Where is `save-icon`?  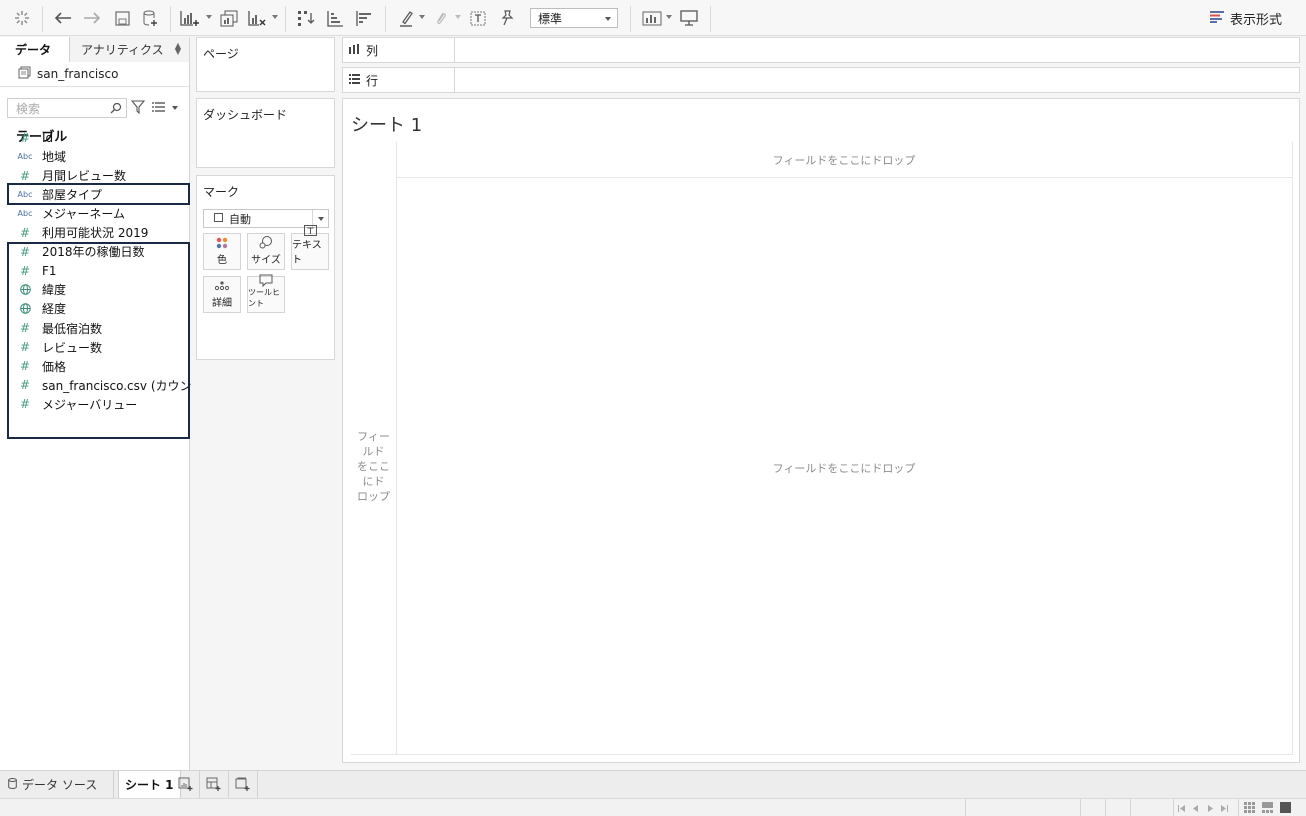
save-icon is located at coordinates (122, 18).